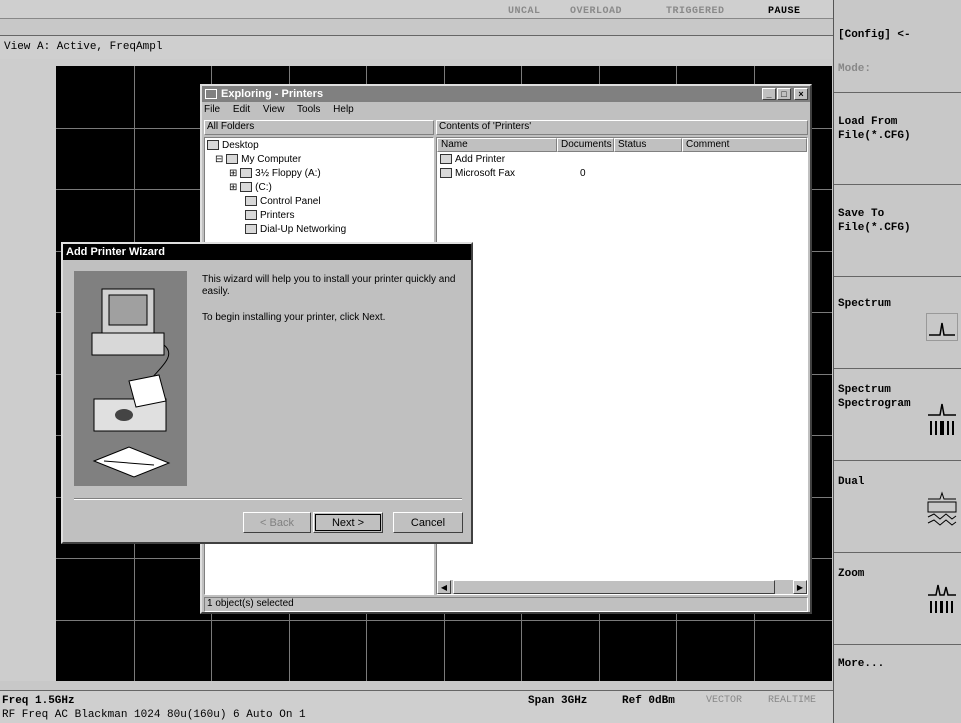  Describe the element at coordinates (744, 145) in the screenshot. I see `col-comment: Comment` at that location.